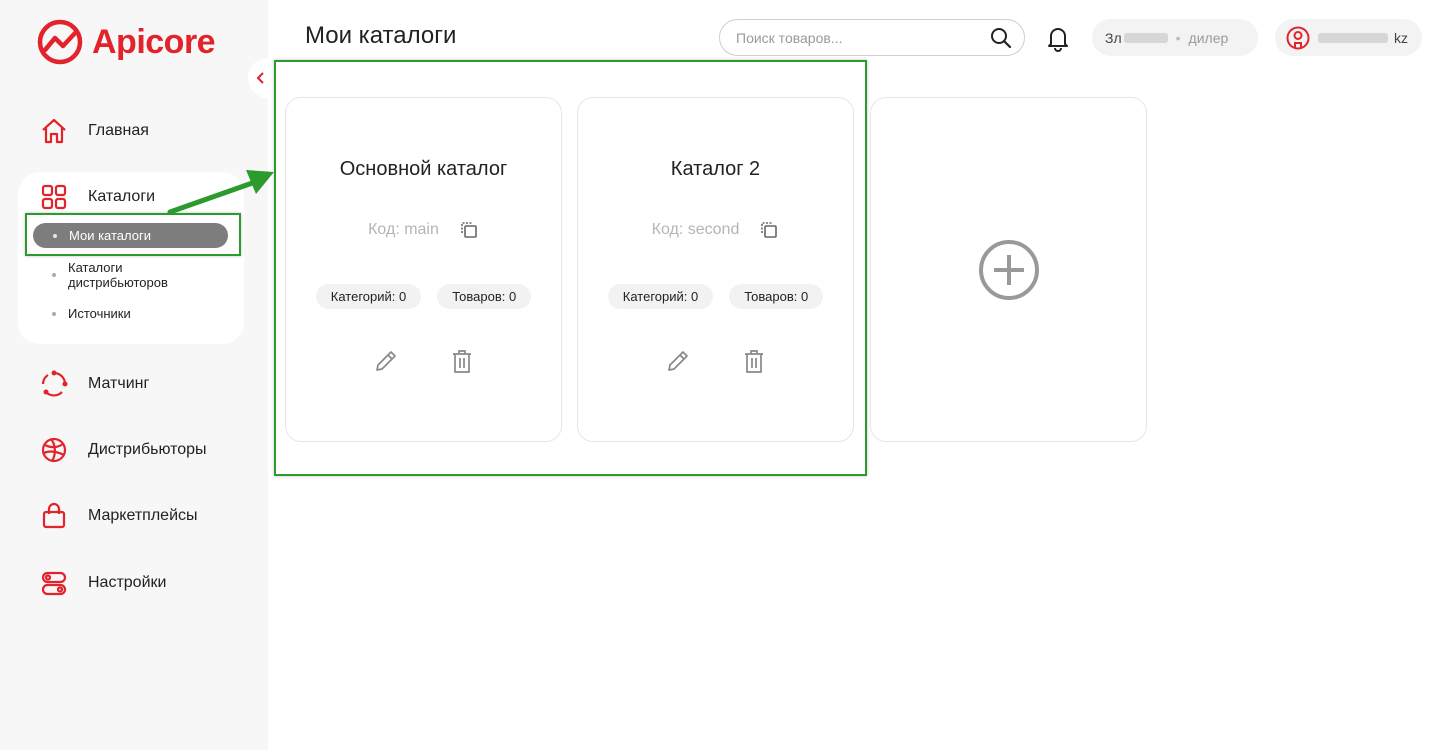 The width and height of the screenshot is (1451, 750). What do you see at coordinates (1298, 37) in the screenshot?
I see `user-icon` at bounding box center [1298, 37].